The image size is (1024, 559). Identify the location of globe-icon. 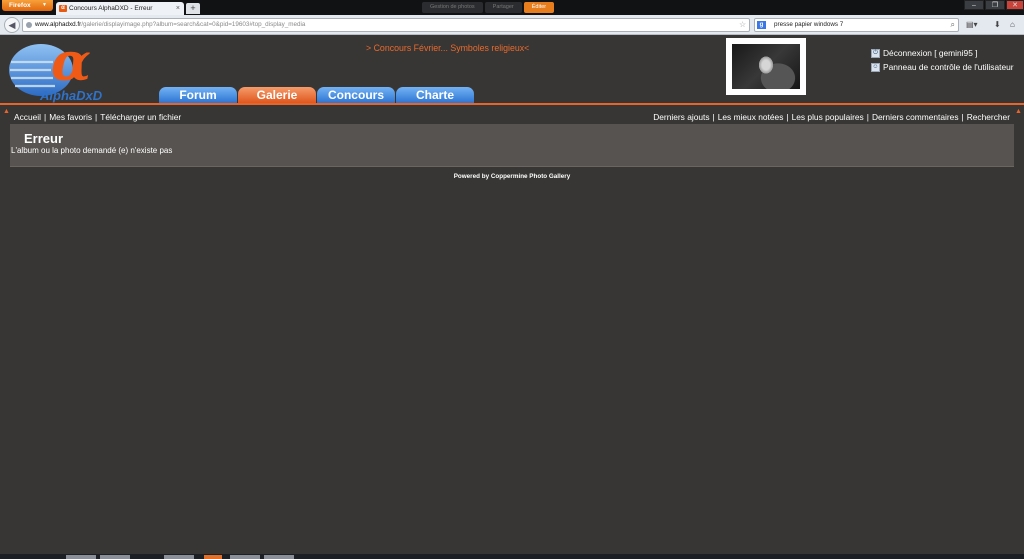
(29, 25).